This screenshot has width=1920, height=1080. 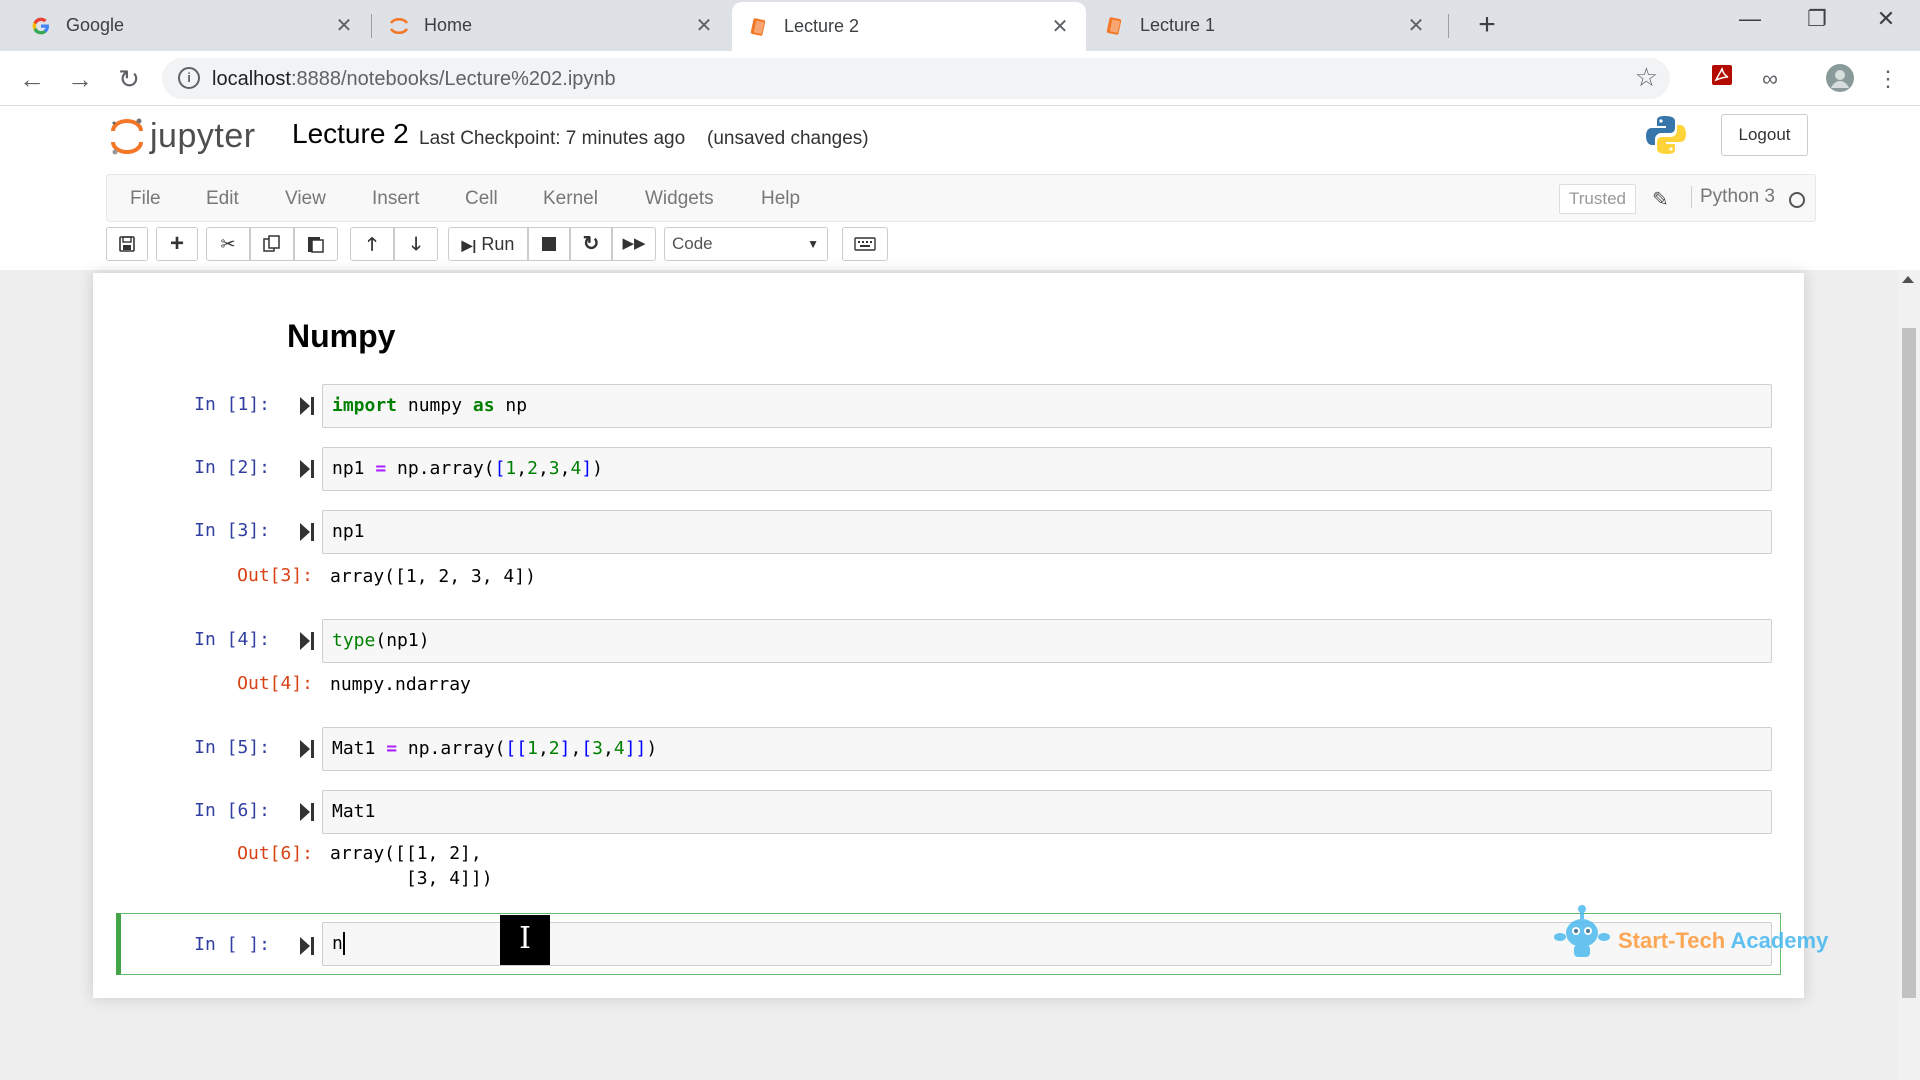 I want to click on menu-edit: Edit, so click(x=222, y=199).